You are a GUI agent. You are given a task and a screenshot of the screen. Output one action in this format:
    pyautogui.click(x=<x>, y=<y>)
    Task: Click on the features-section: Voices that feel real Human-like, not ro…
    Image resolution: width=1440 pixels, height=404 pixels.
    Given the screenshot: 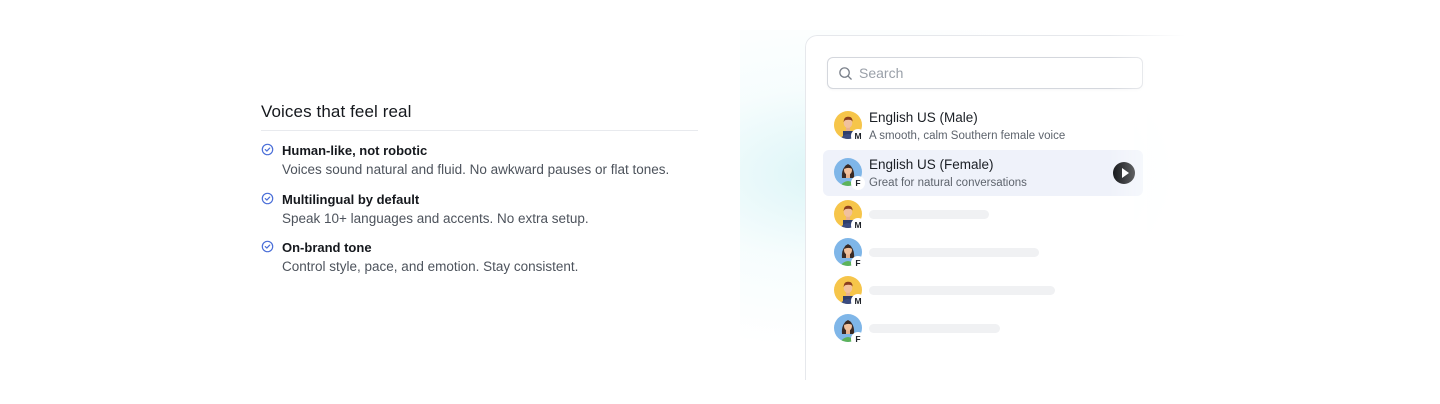 What is the action you would take?
    pyautogui.click(x=479, y=194)
    